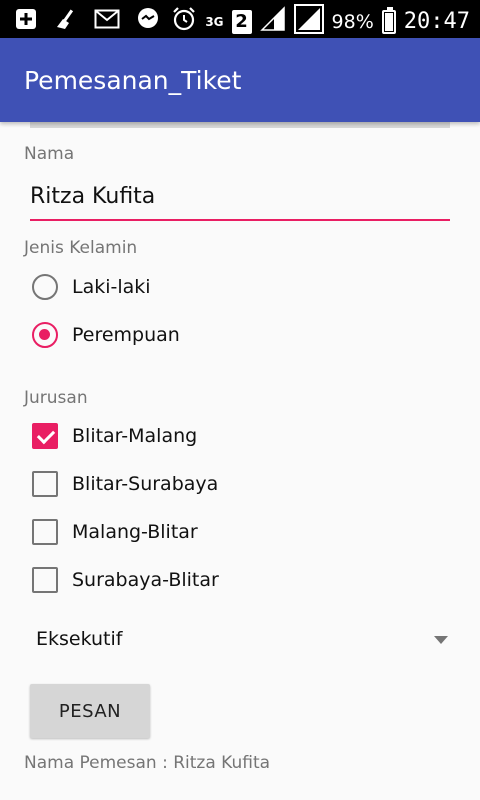 Image resolution: width=480 pixels, height=800 pixels. What do you see at coordinates (133, 80) in the screenshot?
I see `app-title: Pemesanan_Tiket` at bounding box center [133, 80].